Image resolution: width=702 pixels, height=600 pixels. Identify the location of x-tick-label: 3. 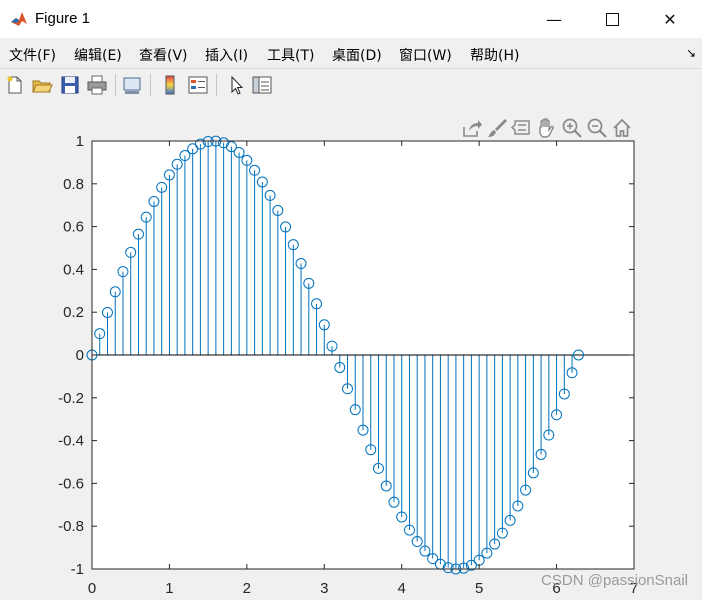
(324, 588).